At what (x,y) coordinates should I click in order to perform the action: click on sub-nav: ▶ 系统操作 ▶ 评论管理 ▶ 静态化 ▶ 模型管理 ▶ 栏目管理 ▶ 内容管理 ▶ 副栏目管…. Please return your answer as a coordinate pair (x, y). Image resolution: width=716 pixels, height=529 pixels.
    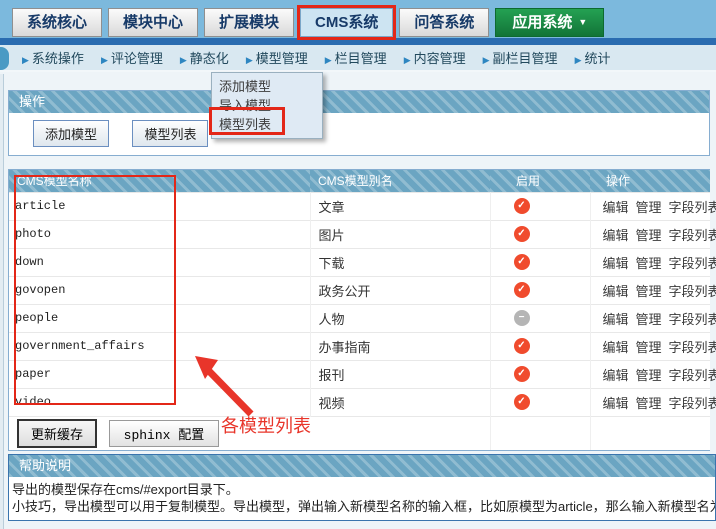
    Looking at the image, I should click on (358, 58).